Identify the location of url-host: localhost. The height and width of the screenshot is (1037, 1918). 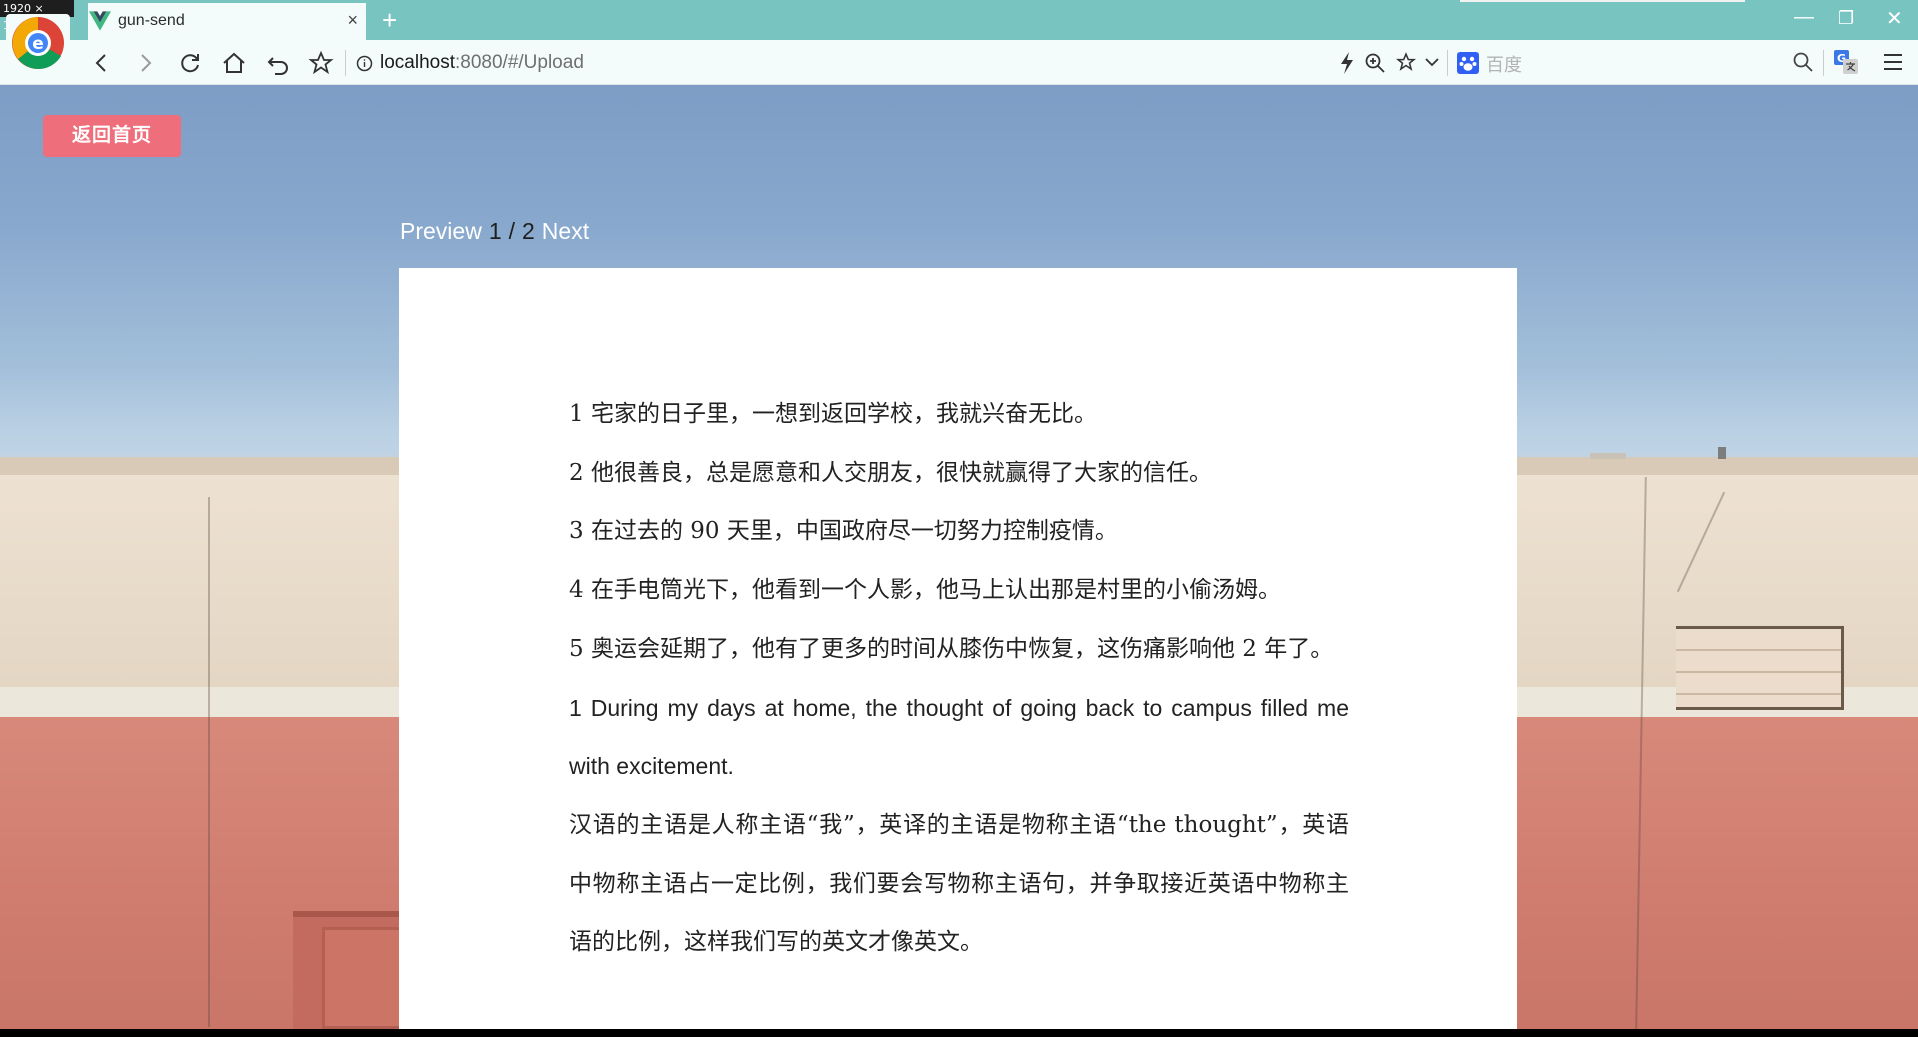
(417, 62).